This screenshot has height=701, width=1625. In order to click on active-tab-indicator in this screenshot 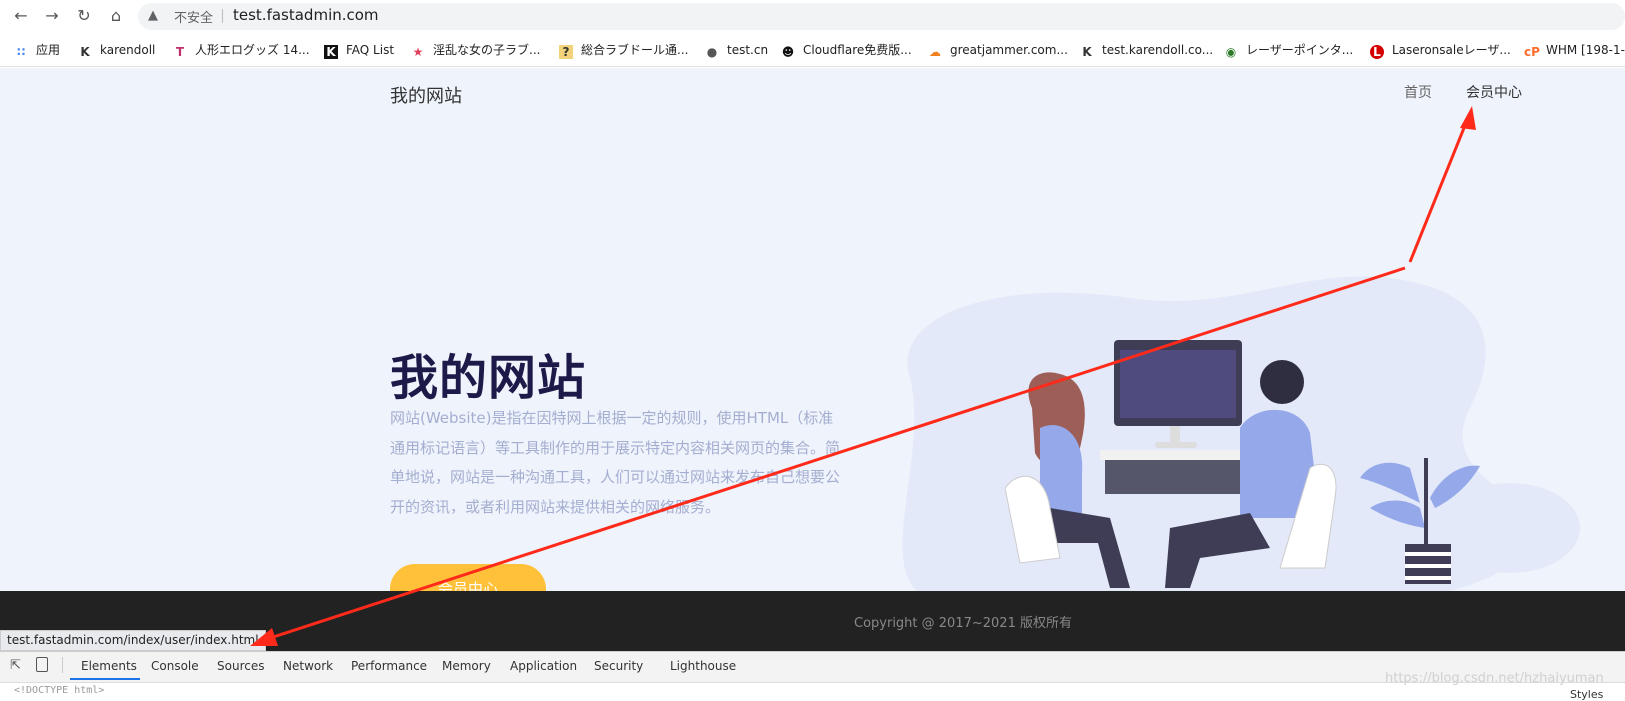, I will do `click(105, 679)`.